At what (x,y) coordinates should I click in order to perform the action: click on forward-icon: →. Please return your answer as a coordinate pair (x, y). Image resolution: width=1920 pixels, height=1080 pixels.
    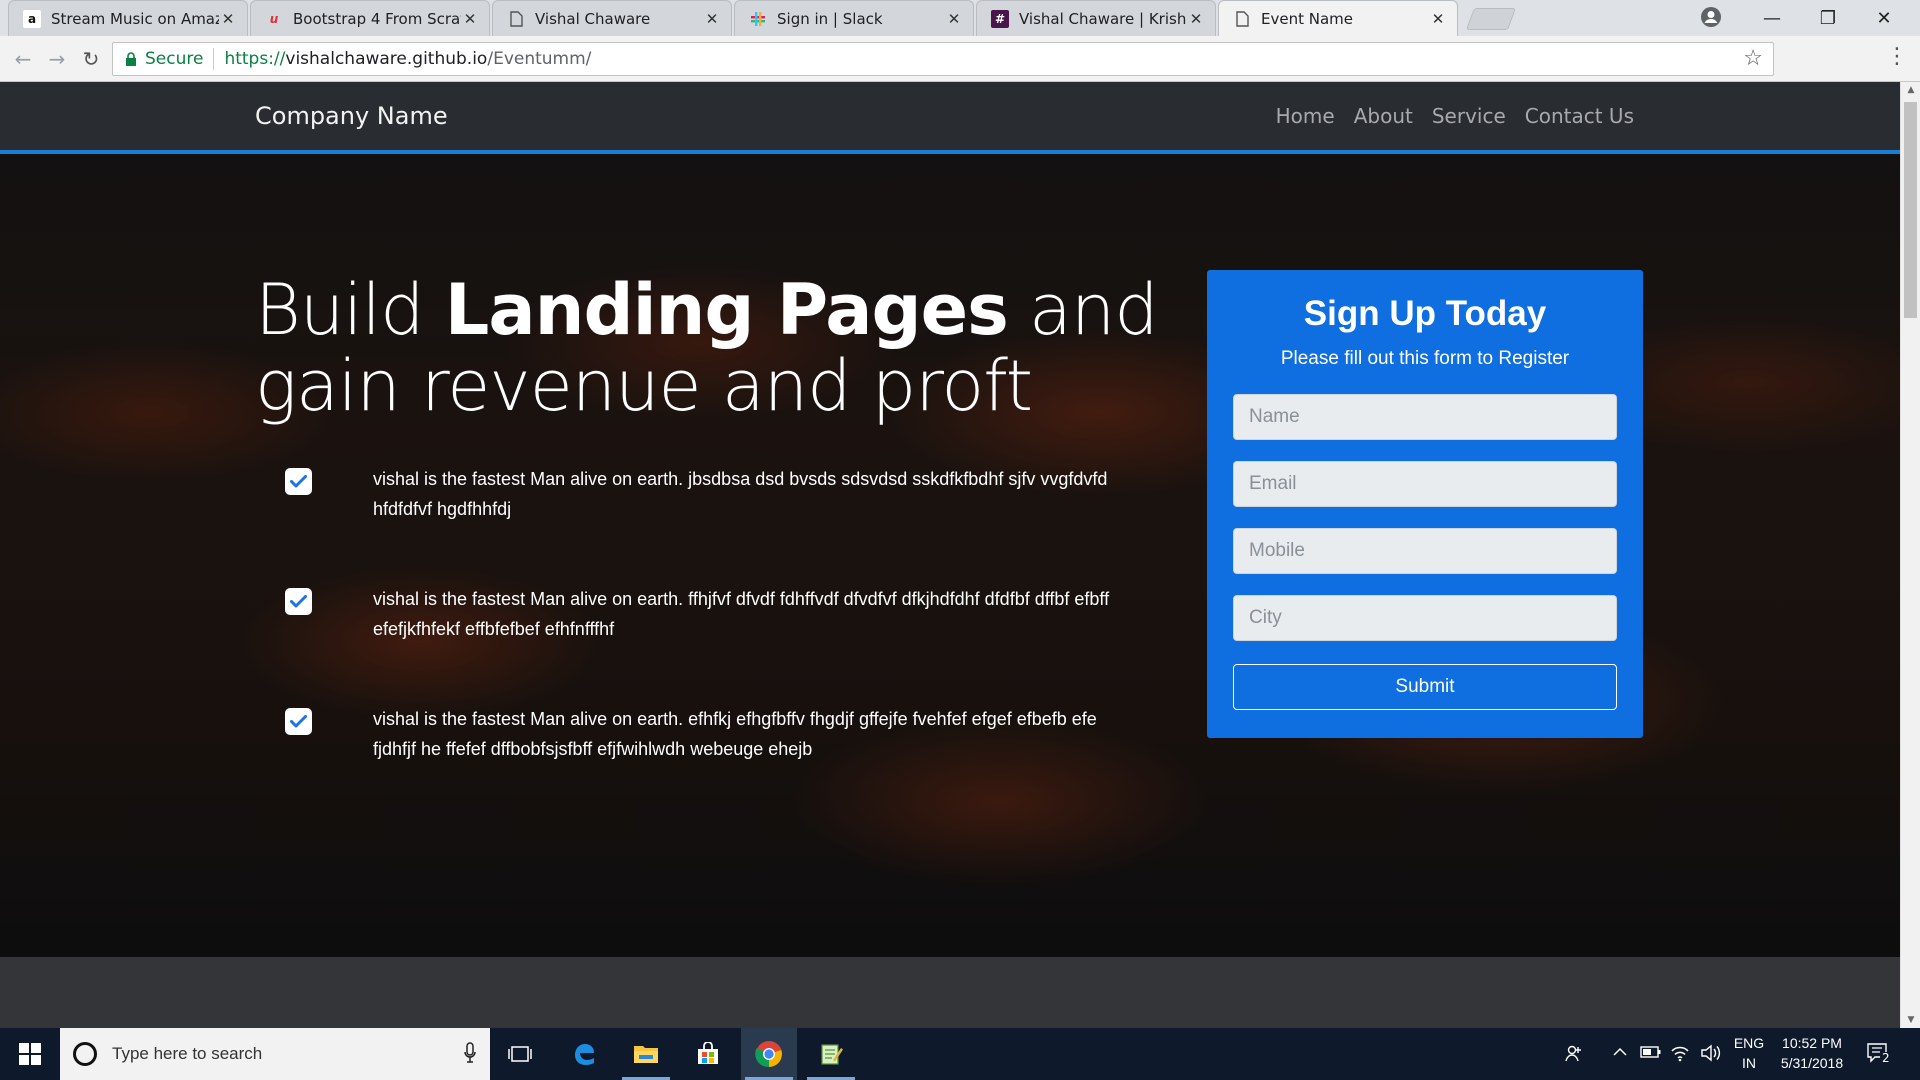
    Looking at the image, I should click on (57, 59).